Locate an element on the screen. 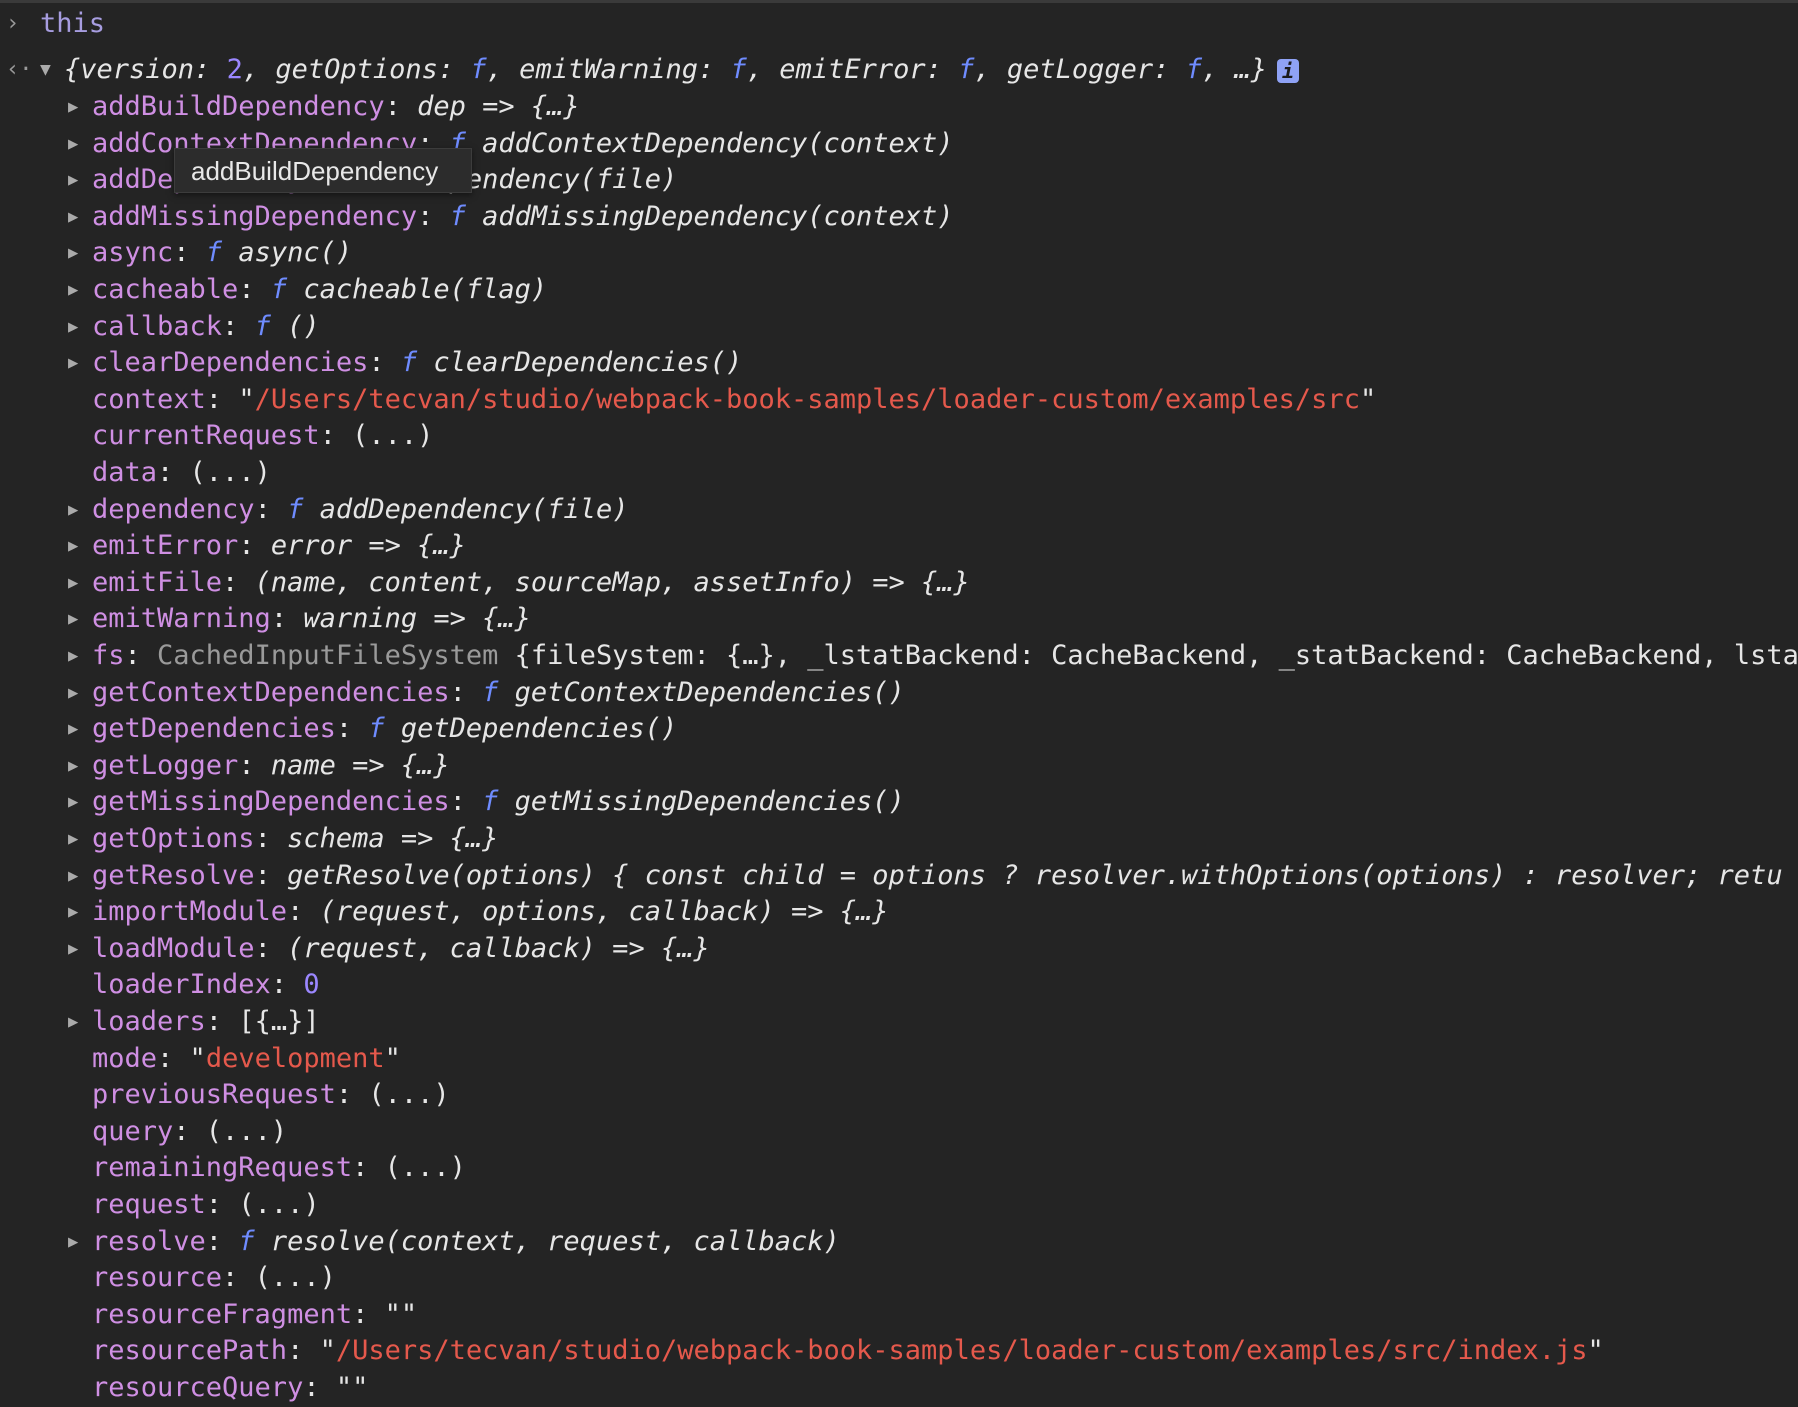 The height and width of the screenshot is (1407, 1798). property-row-callback: ▶ callback: f () is located at coordinates (899, 327).